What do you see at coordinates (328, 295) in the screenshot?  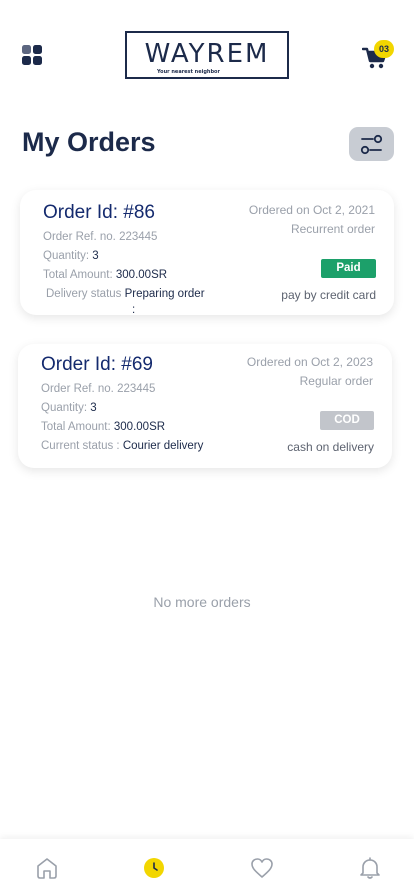 I see `payment-method: pay by credit card` at bounding box center [328, 295].